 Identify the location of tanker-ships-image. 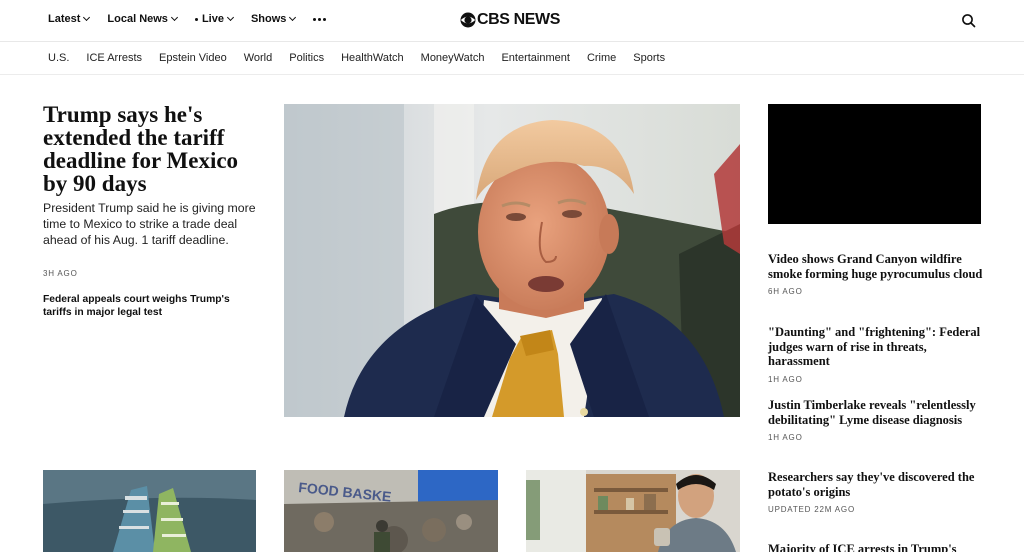
(149, 511).